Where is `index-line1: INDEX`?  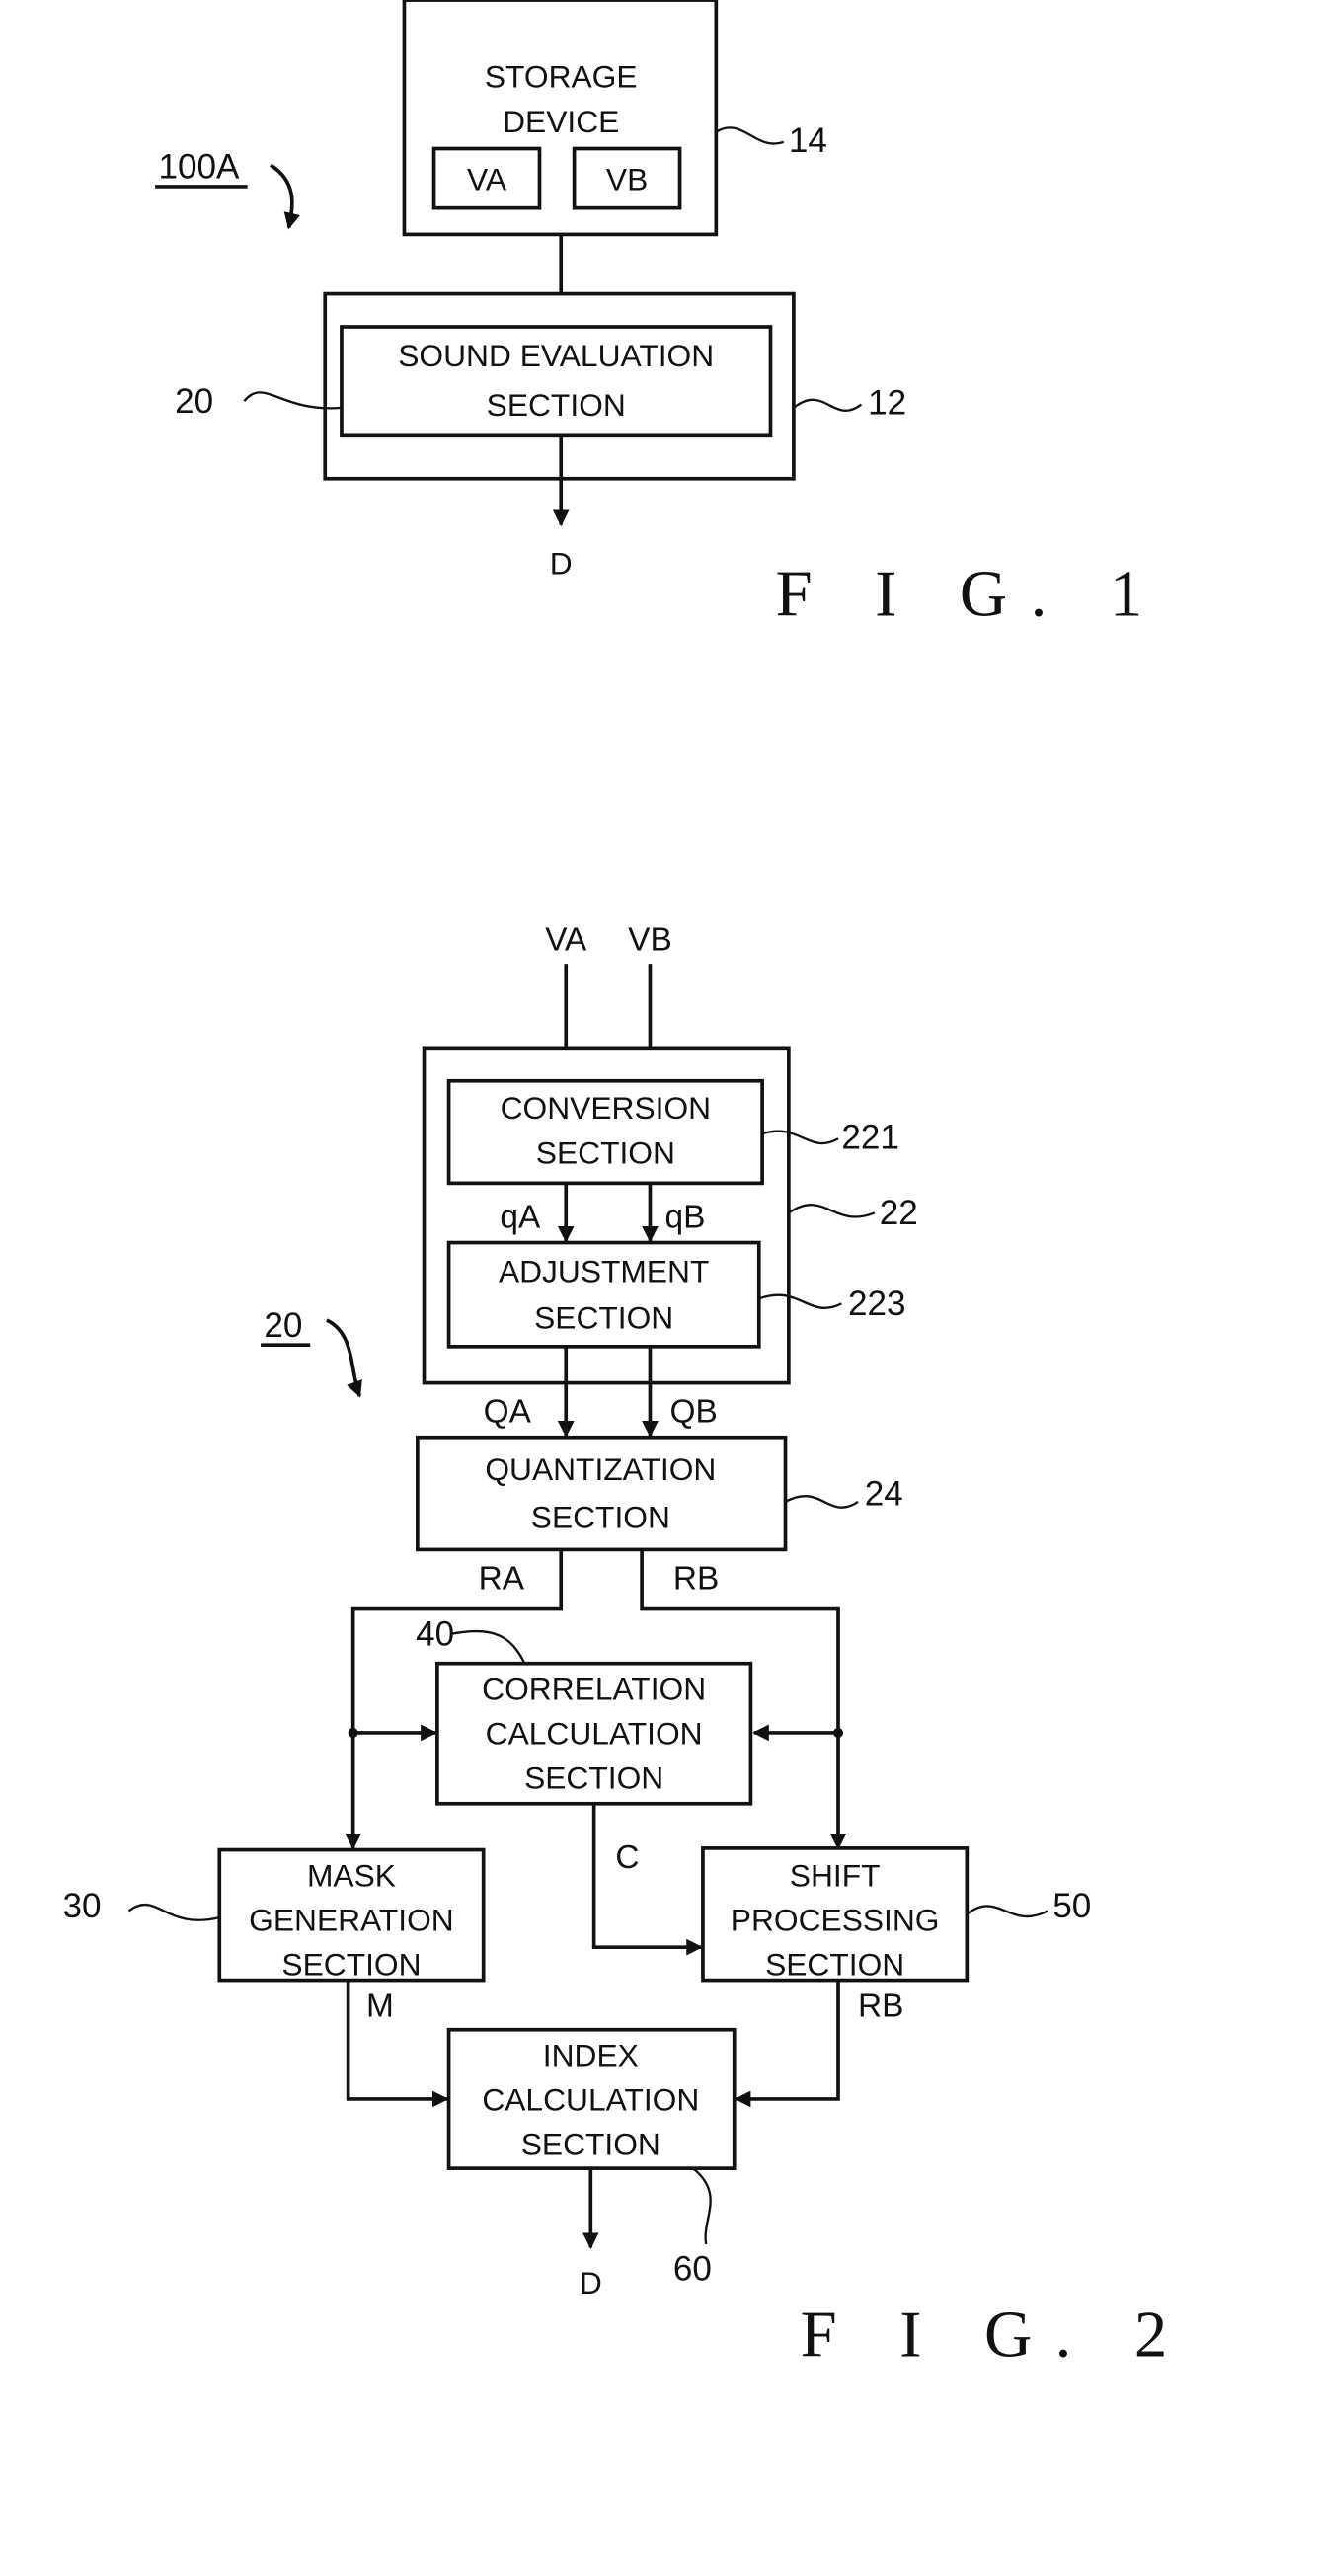
index-line1: INDEX is located at coordinates (591, 2054).